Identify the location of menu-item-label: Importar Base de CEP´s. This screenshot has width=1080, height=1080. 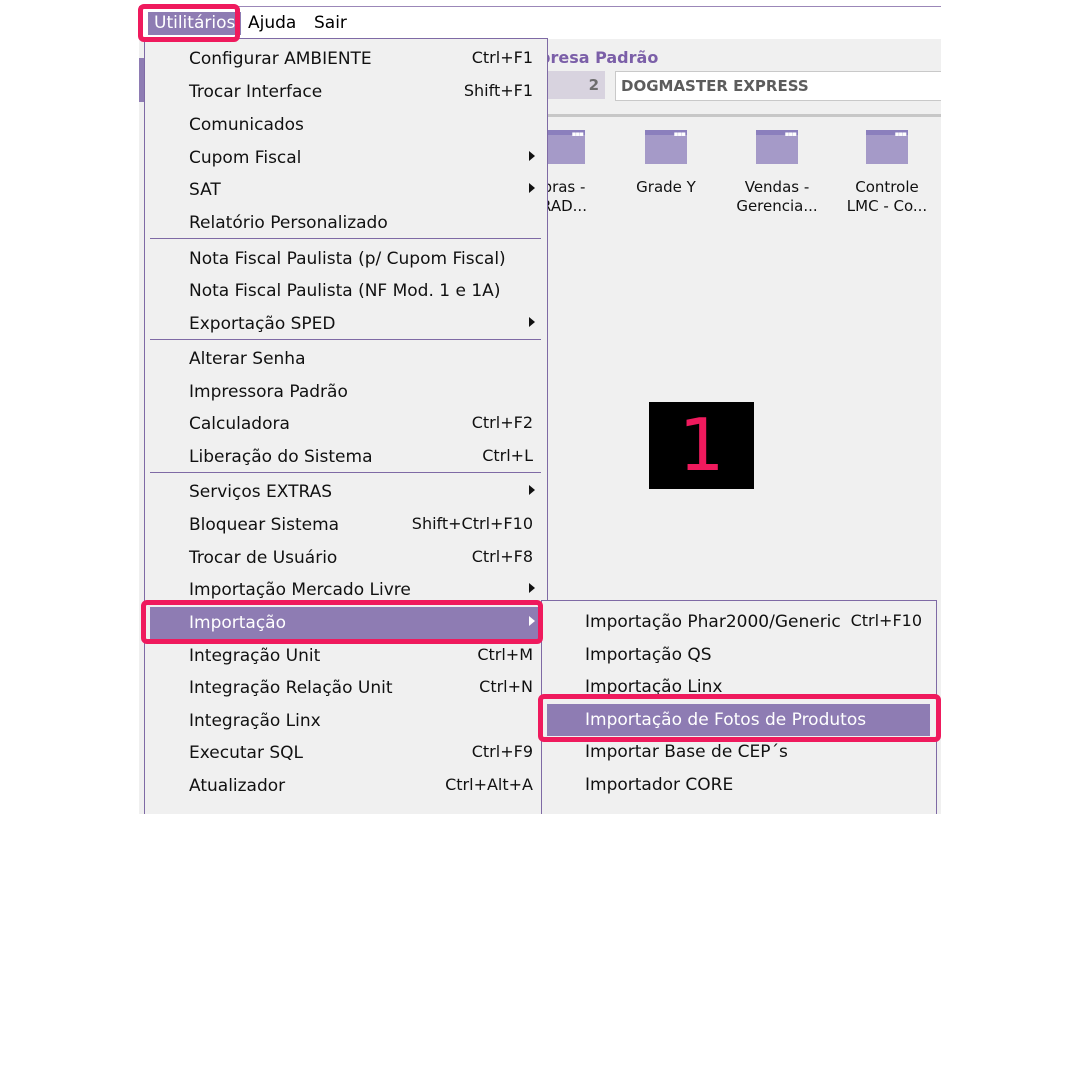
(686, 752).